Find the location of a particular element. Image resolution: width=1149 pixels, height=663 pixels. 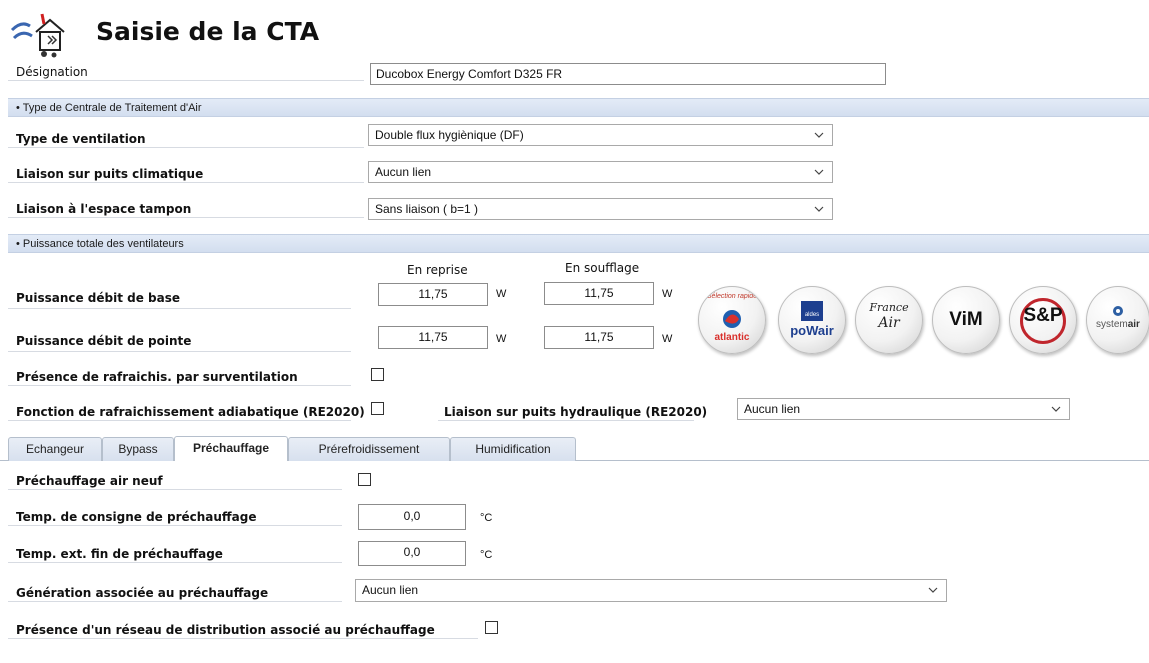

espace-tampon-label: Liaison à l'espace tampon is located at coordinates (186, 209).